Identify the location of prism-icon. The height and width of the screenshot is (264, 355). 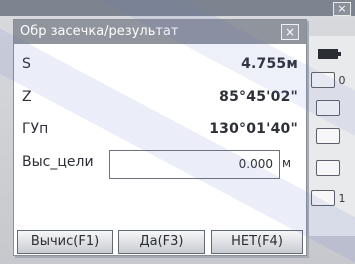
(328, 136).